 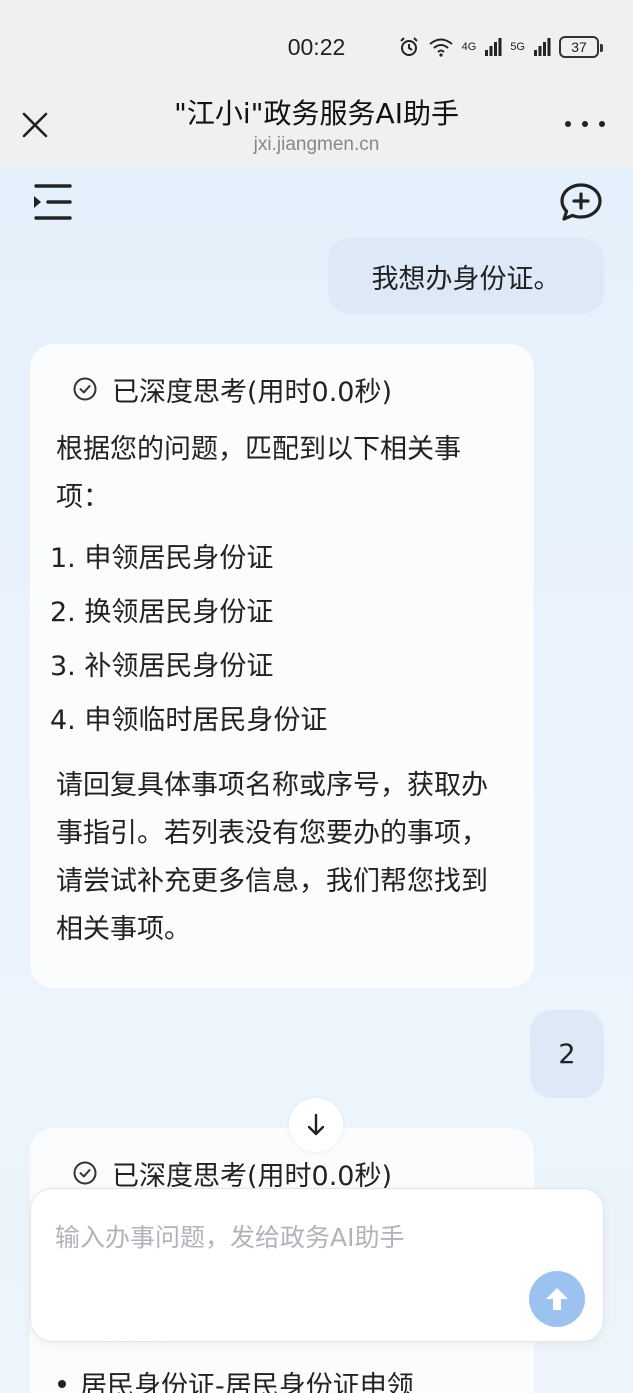 I want to click on message-composer, so click(x=317, y=1265).